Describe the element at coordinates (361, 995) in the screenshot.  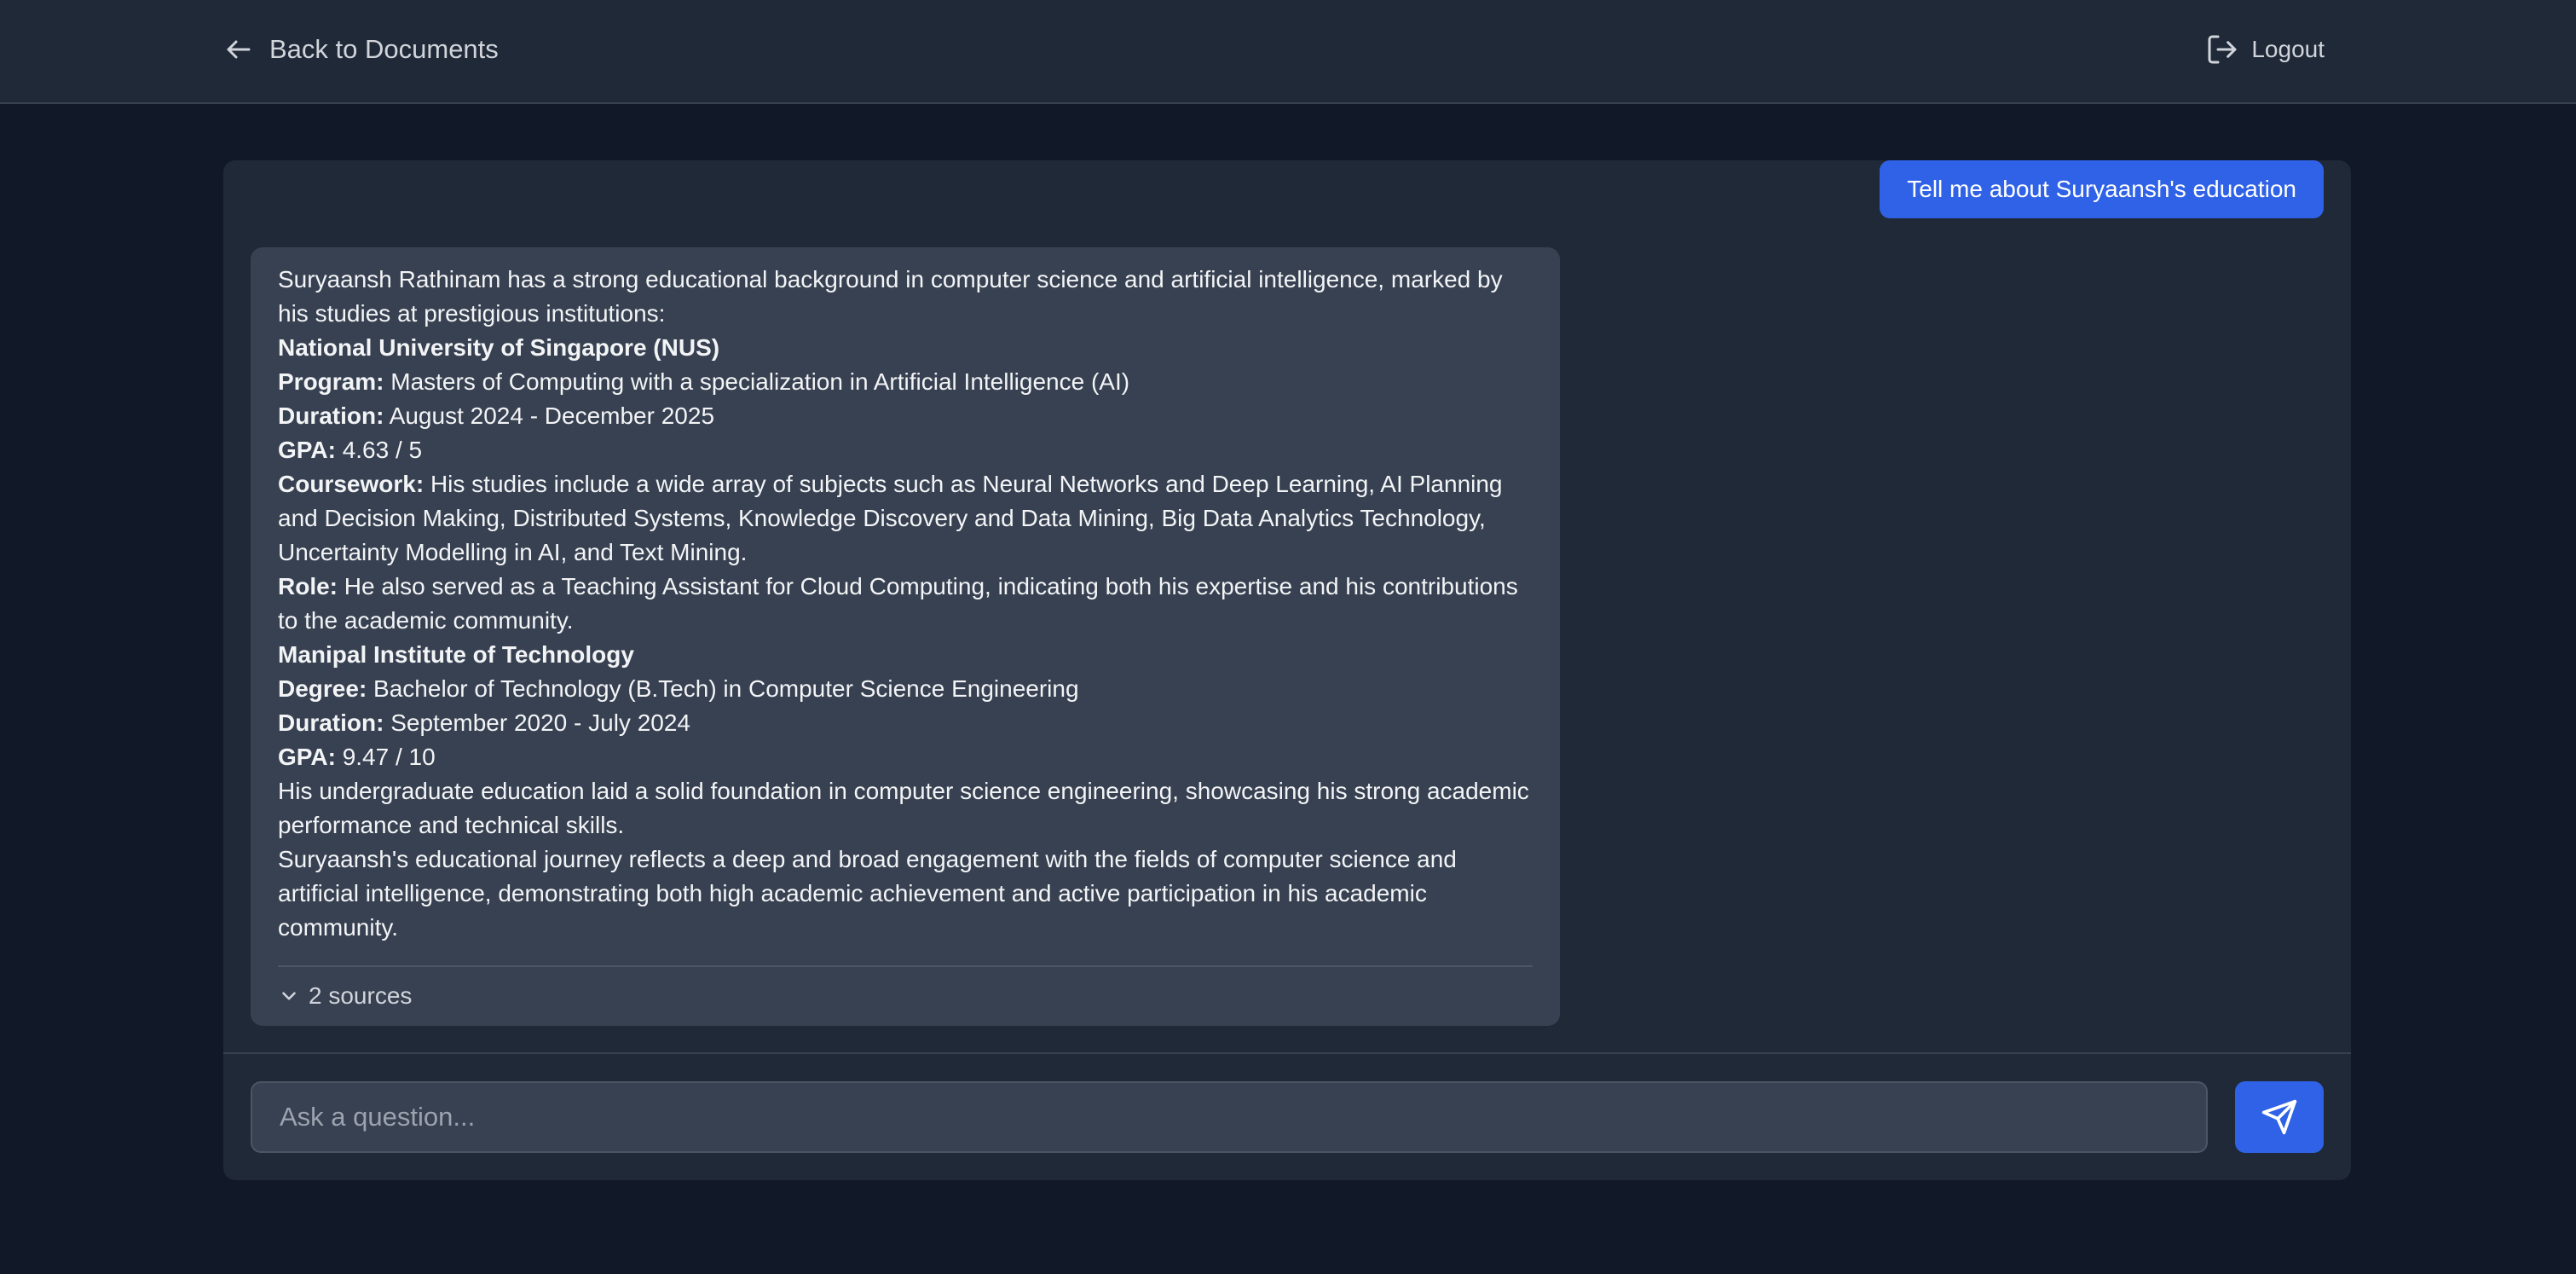
I see `sources-label: 2 sources` at that location.